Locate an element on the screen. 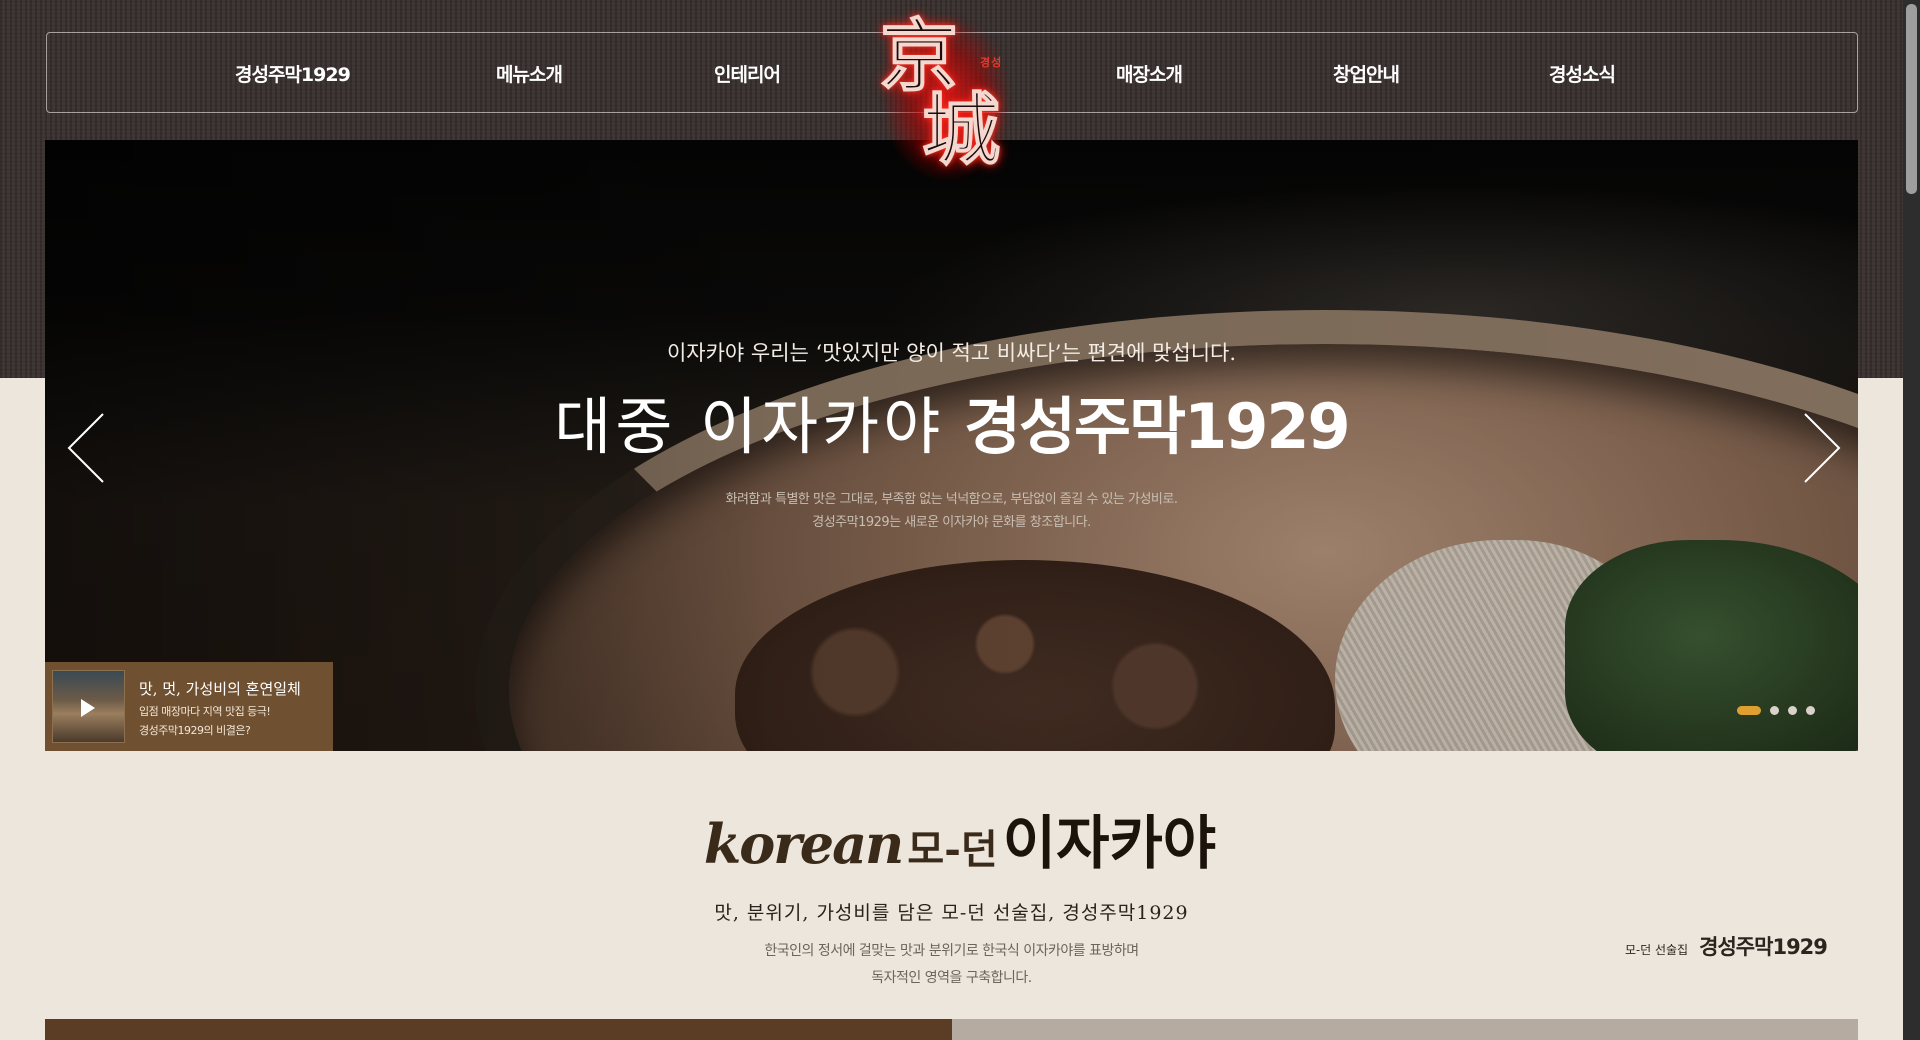  hero-subtitle: 이자카야 우리는 ‘맛있지만 양이 적고 비싸다’는 편견에 맞섭니다. is located at coordinates (951, 353).